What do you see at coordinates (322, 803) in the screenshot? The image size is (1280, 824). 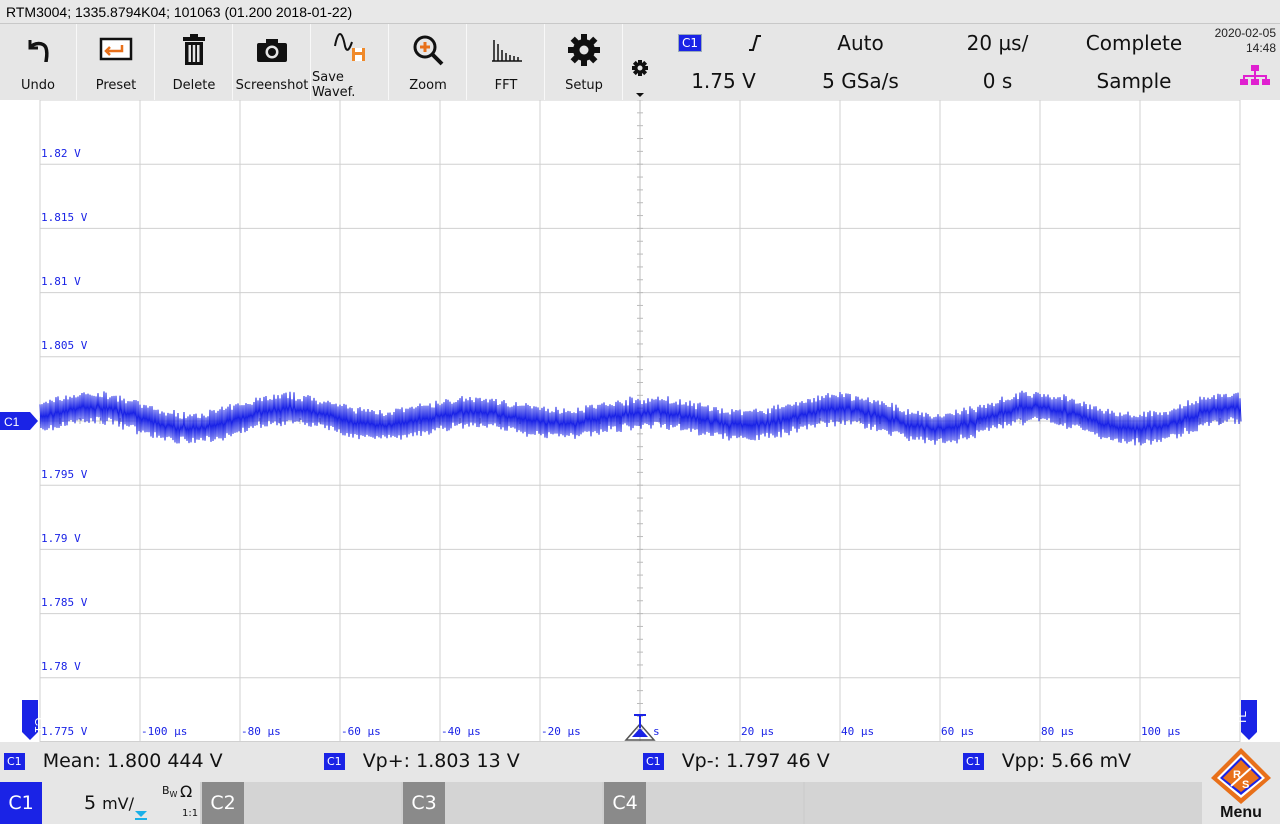 I see `channel-c2-scale` at bounding box center [322, 803].